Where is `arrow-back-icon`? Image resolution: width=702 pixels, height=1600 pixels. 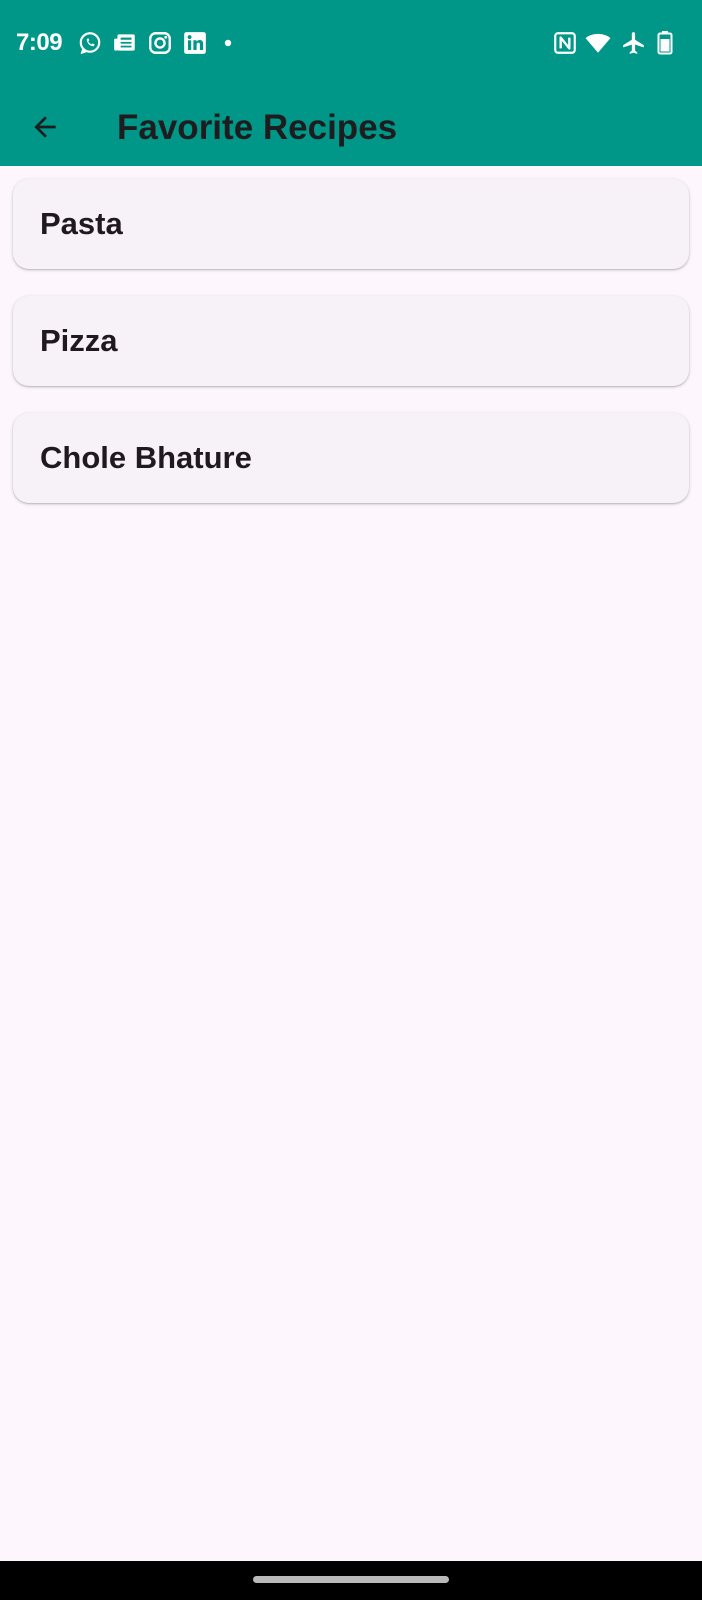
arrow-back-icon is located at coordinates (45, 127).